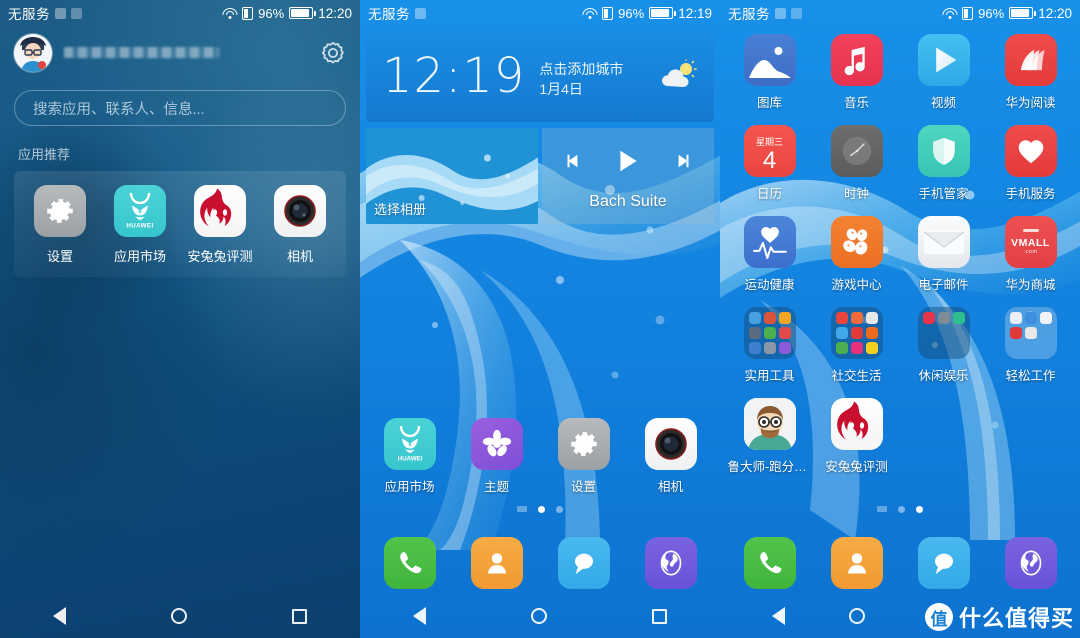 Image resolution: width=1080 pixels, height=638 pixels. Describe the element at coordinates (749, 14) in the screenshot. I see `carrier-label: 无服务` at that location.